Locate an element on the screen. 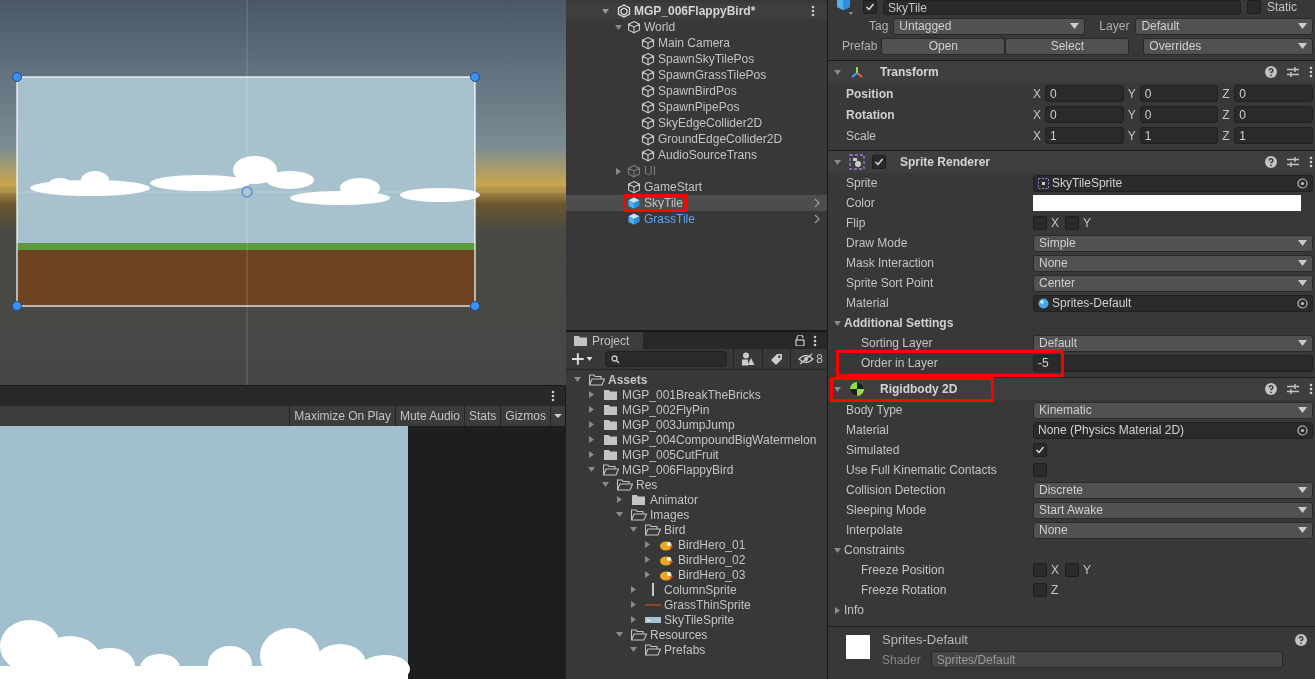 This screenshot has height=679, width=1315. name-field: SkyTile is located at coordinates (1062, 7).